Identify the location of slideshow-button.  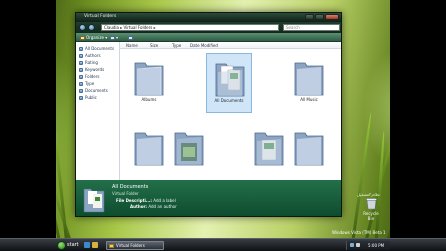
(130, 37).